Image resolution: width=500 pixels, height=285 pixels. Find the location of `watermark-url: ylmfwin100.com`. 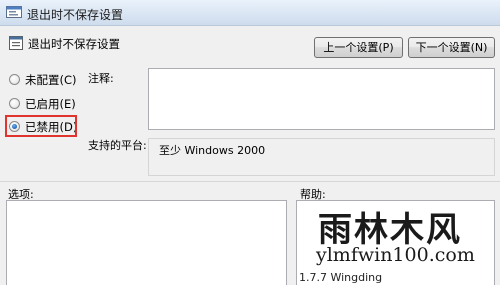

watermark-url: ylmfwin100.com is located at coordinates (395, 255).